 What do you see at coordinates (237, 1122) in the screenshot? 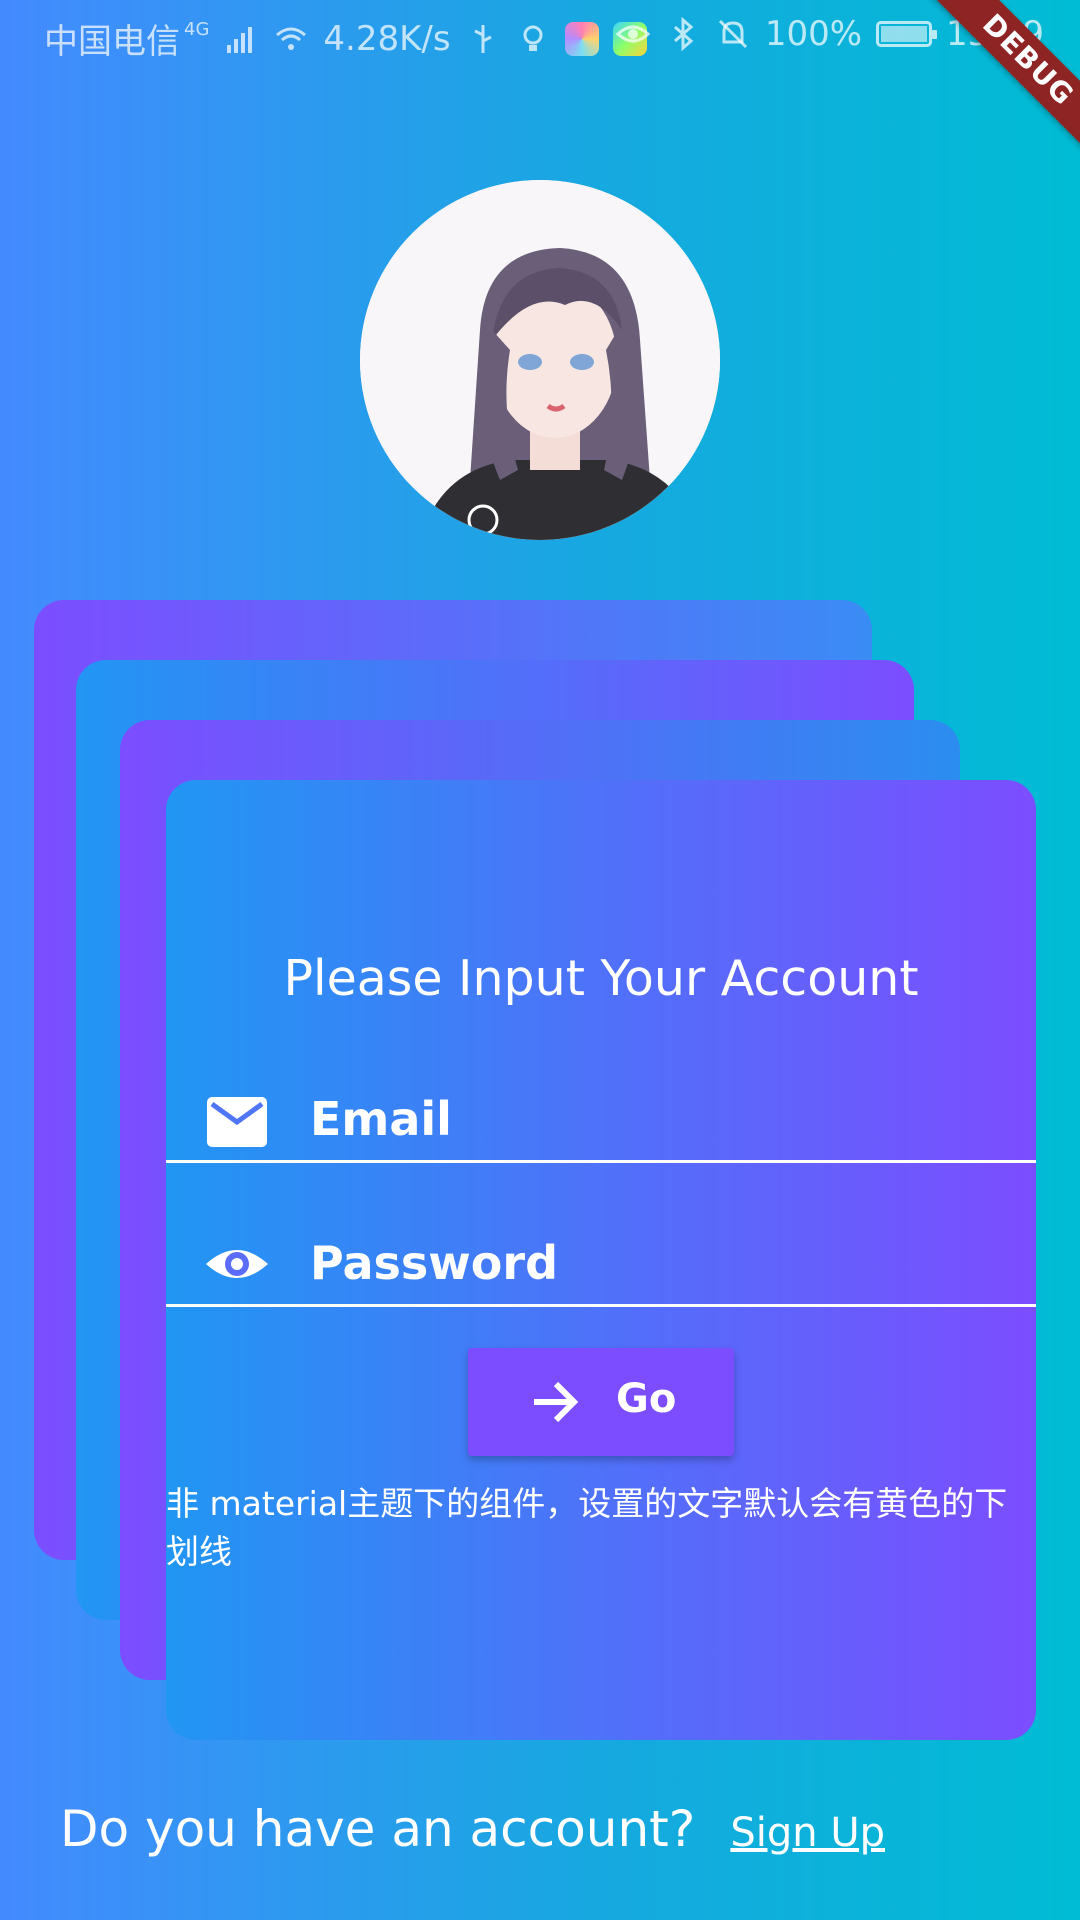
I see `mail-icon` at bounding box center [237, 1122].